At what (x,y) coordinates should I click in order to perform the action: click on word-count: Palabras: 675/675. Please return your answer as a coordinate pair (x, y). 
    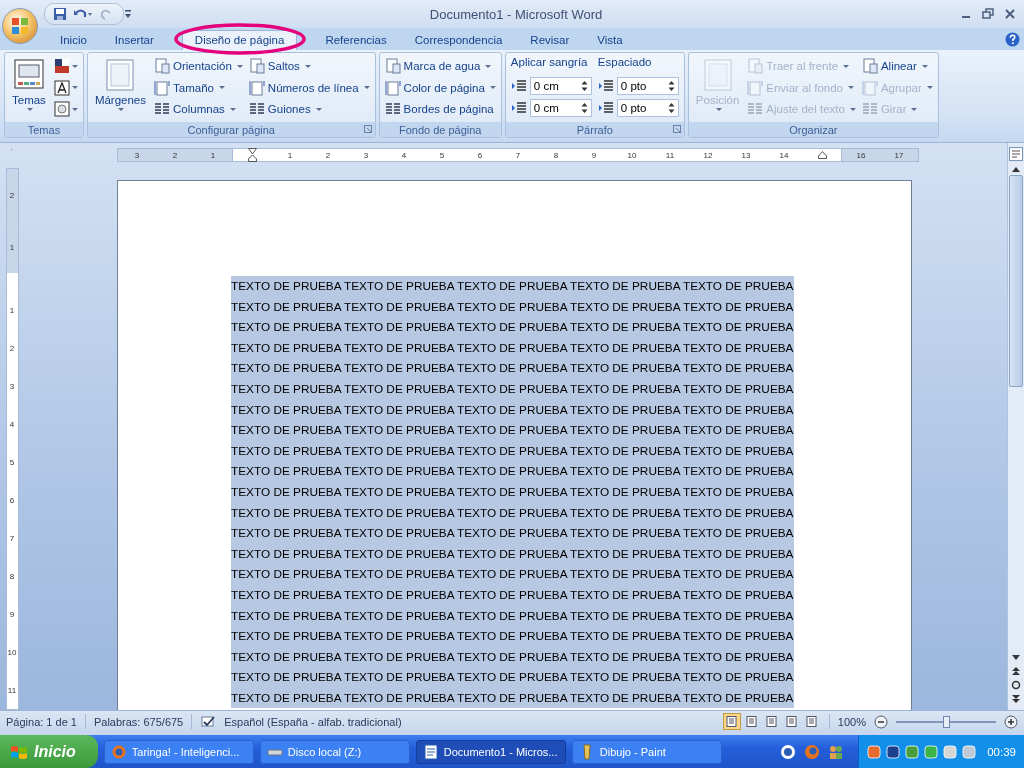
    Looking at the image, I should click on (138, 721).